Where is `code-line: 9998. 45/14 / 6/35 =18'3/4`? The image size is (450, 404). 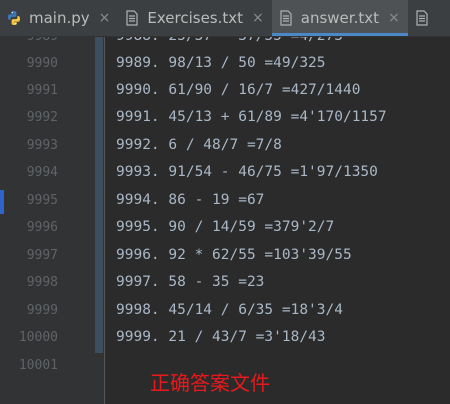
code-line: 9998. 45/14 / 6/35 =18'3/4 is located at coordinates (229, 310).